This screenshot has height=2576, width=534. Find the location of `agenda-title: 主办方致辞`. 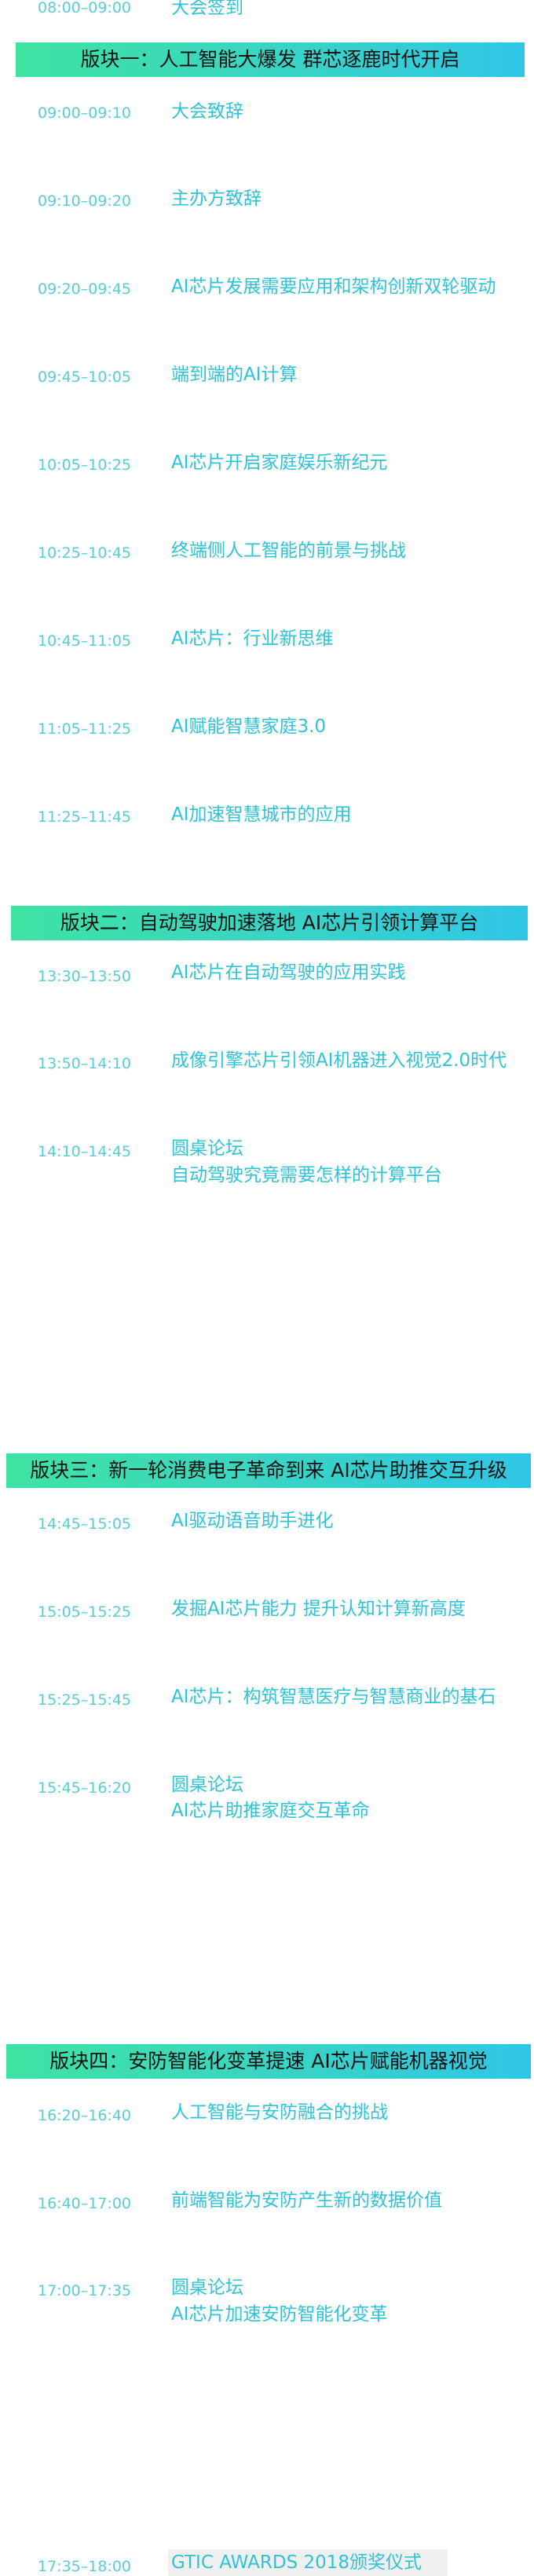

agenda-title: 主办方致辞 is located at coordinates (216, 199).